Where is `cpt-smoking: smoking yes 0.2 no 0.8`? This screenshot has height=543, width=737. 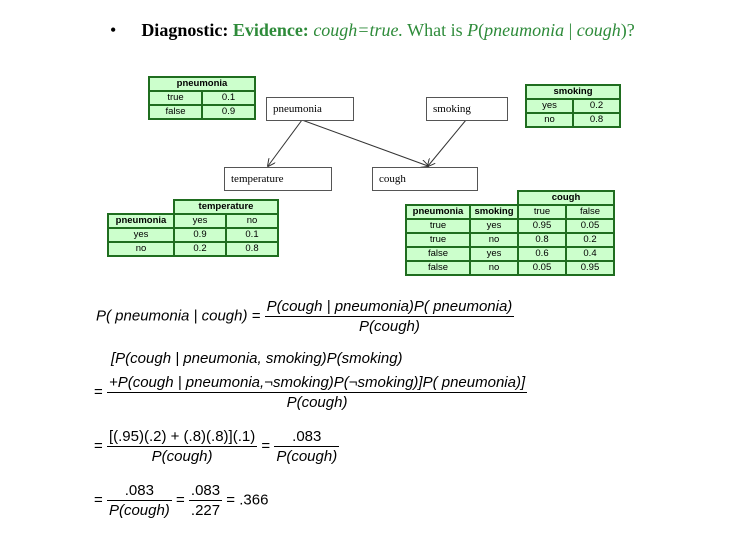 cpt-smoking: smoking yes 0.2 no 0.8 is located at coordinates (573, 106).